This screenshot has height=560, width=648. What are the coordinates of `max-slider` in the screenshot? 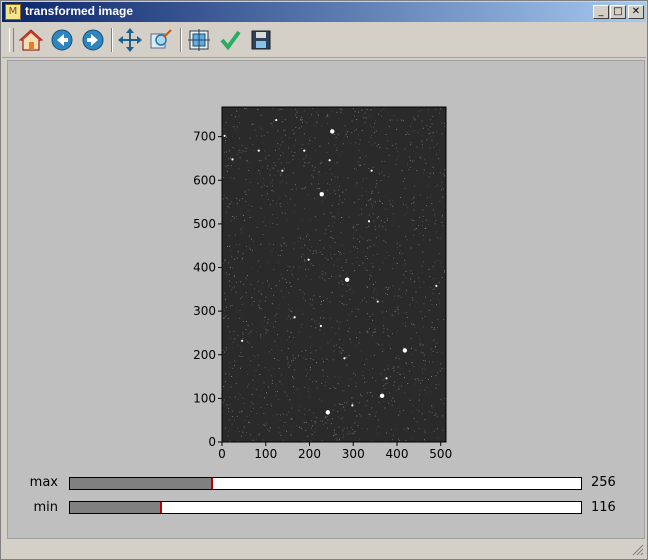 It's located at (325, 483).